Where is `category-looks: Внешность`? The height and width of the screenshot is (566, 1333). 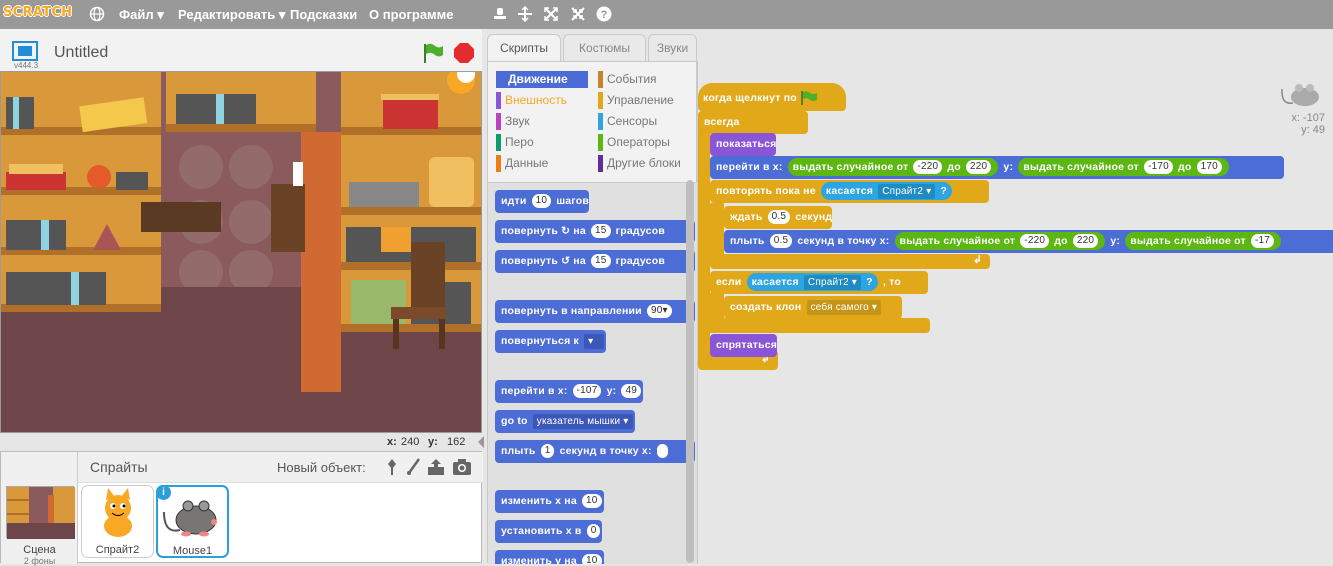
category-looks: Внешность is located at coordinates (531, 100).